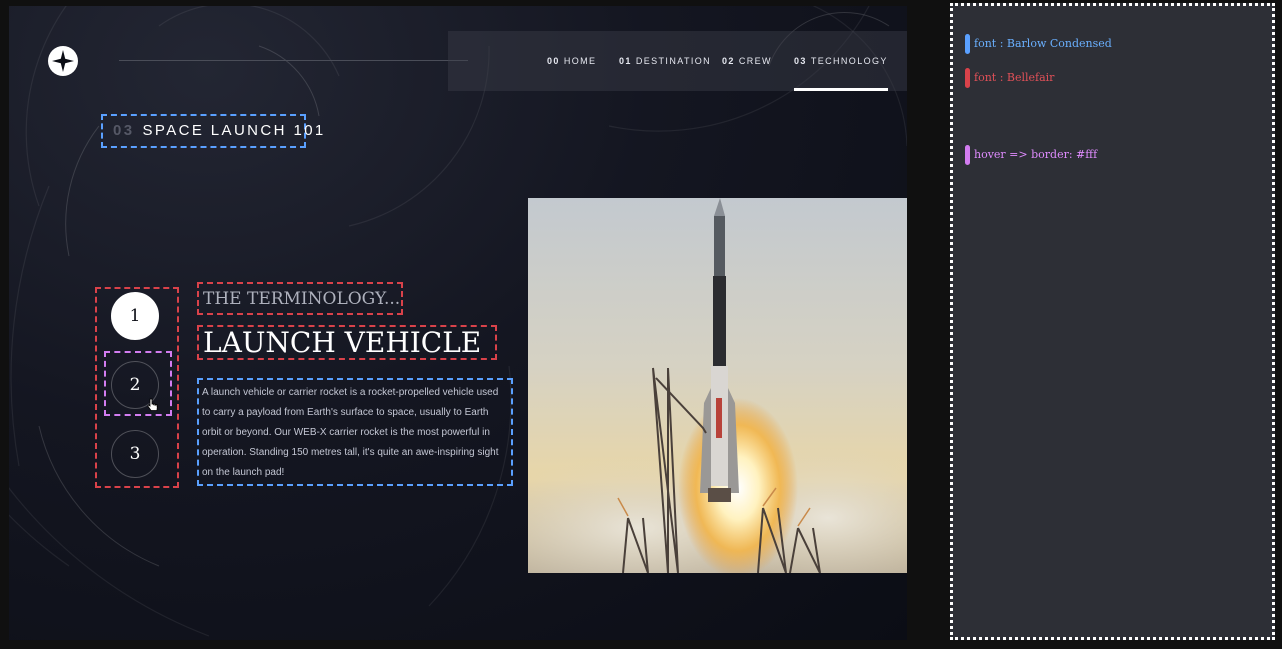 The width and height of the screenshot is (1282, 649). Describe the element at coordinates (1043, 43) in the screenshot. I see `note-text: font : Barlow Condensed` at that location.